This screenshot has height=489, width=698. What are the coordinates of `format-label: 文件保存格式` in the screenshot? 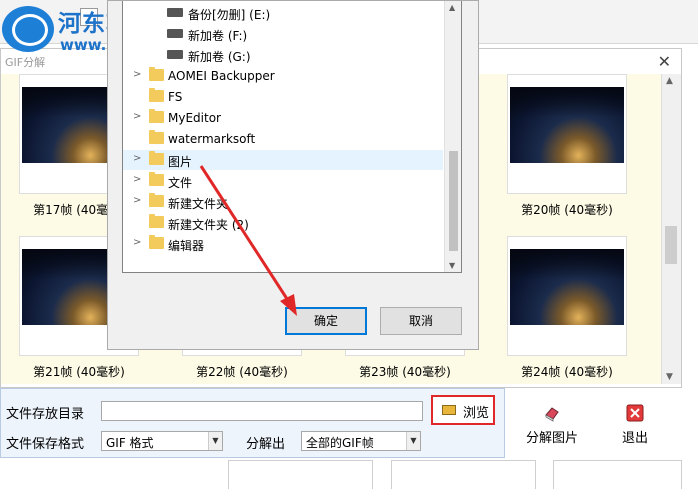 It's located at (45, 444).